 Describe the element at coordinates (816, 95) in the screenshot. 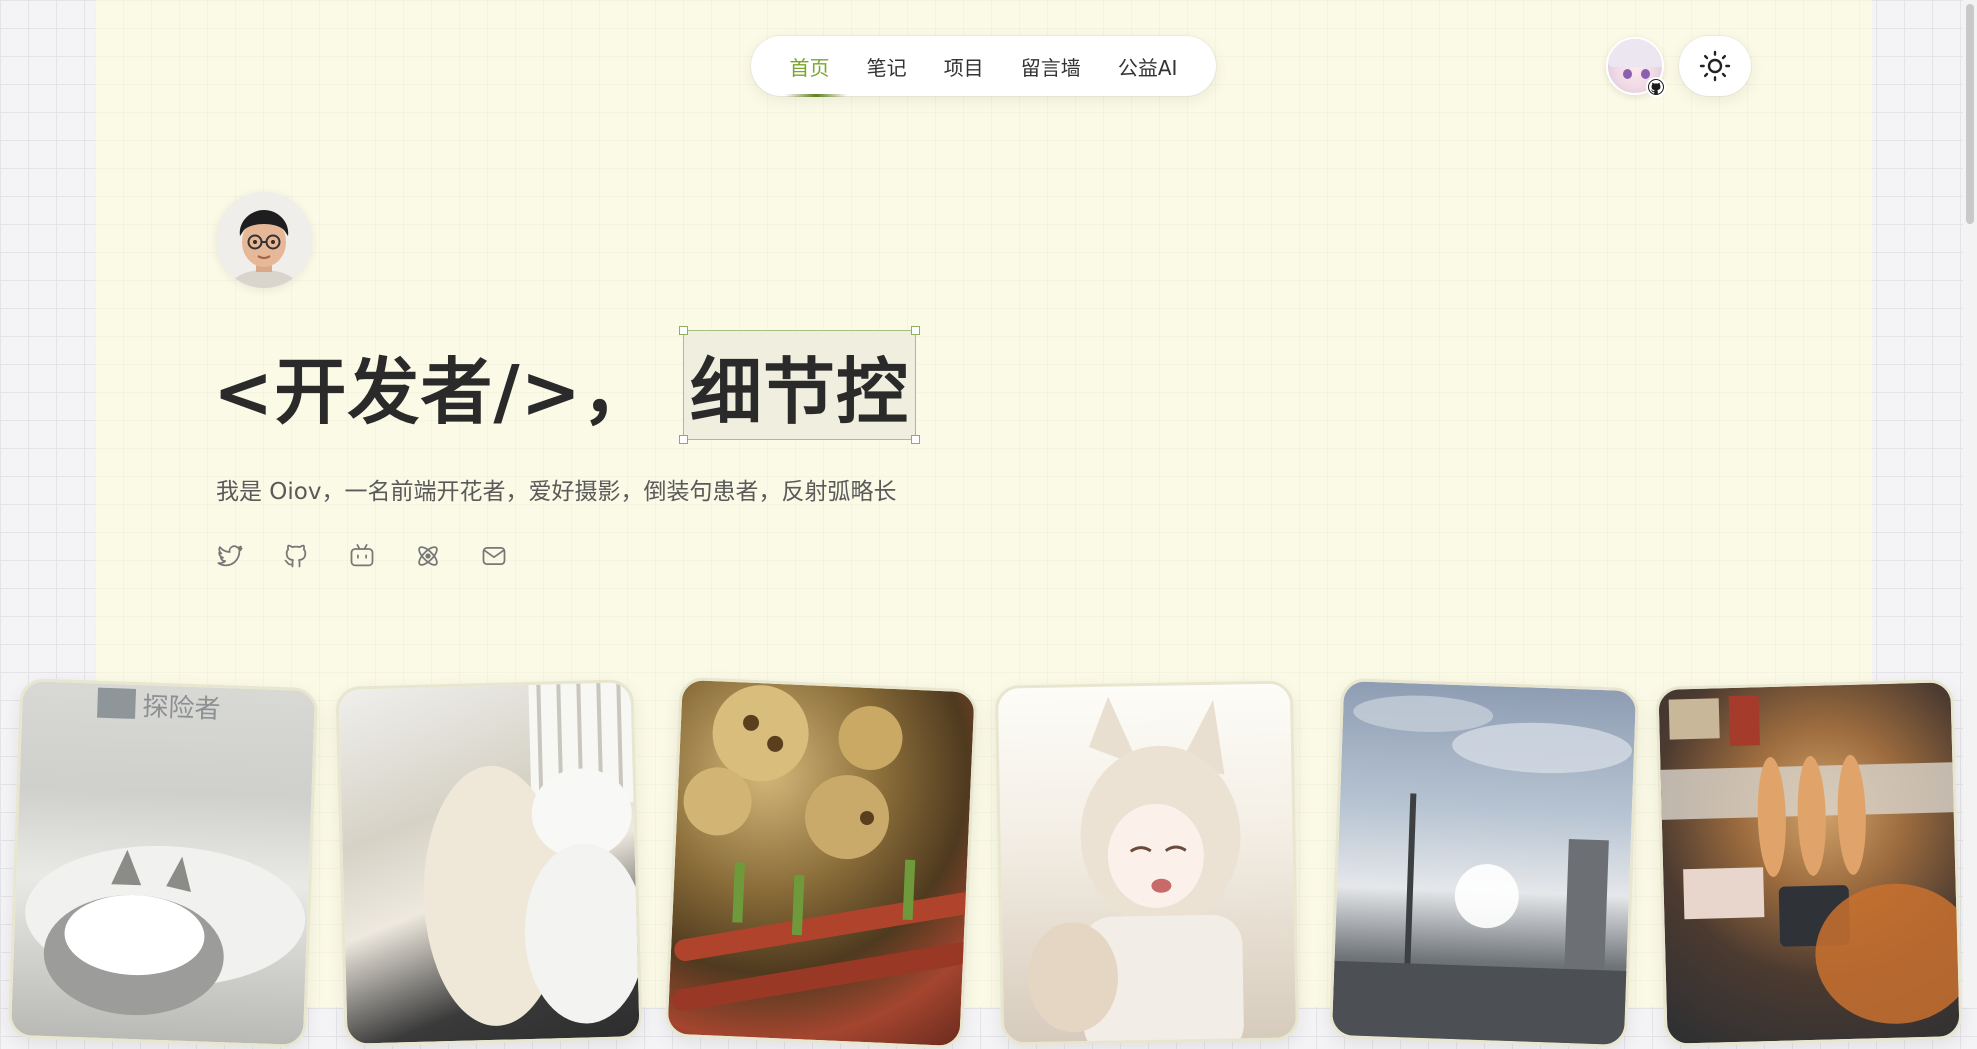

I see `nav-active-indicator` at that location.